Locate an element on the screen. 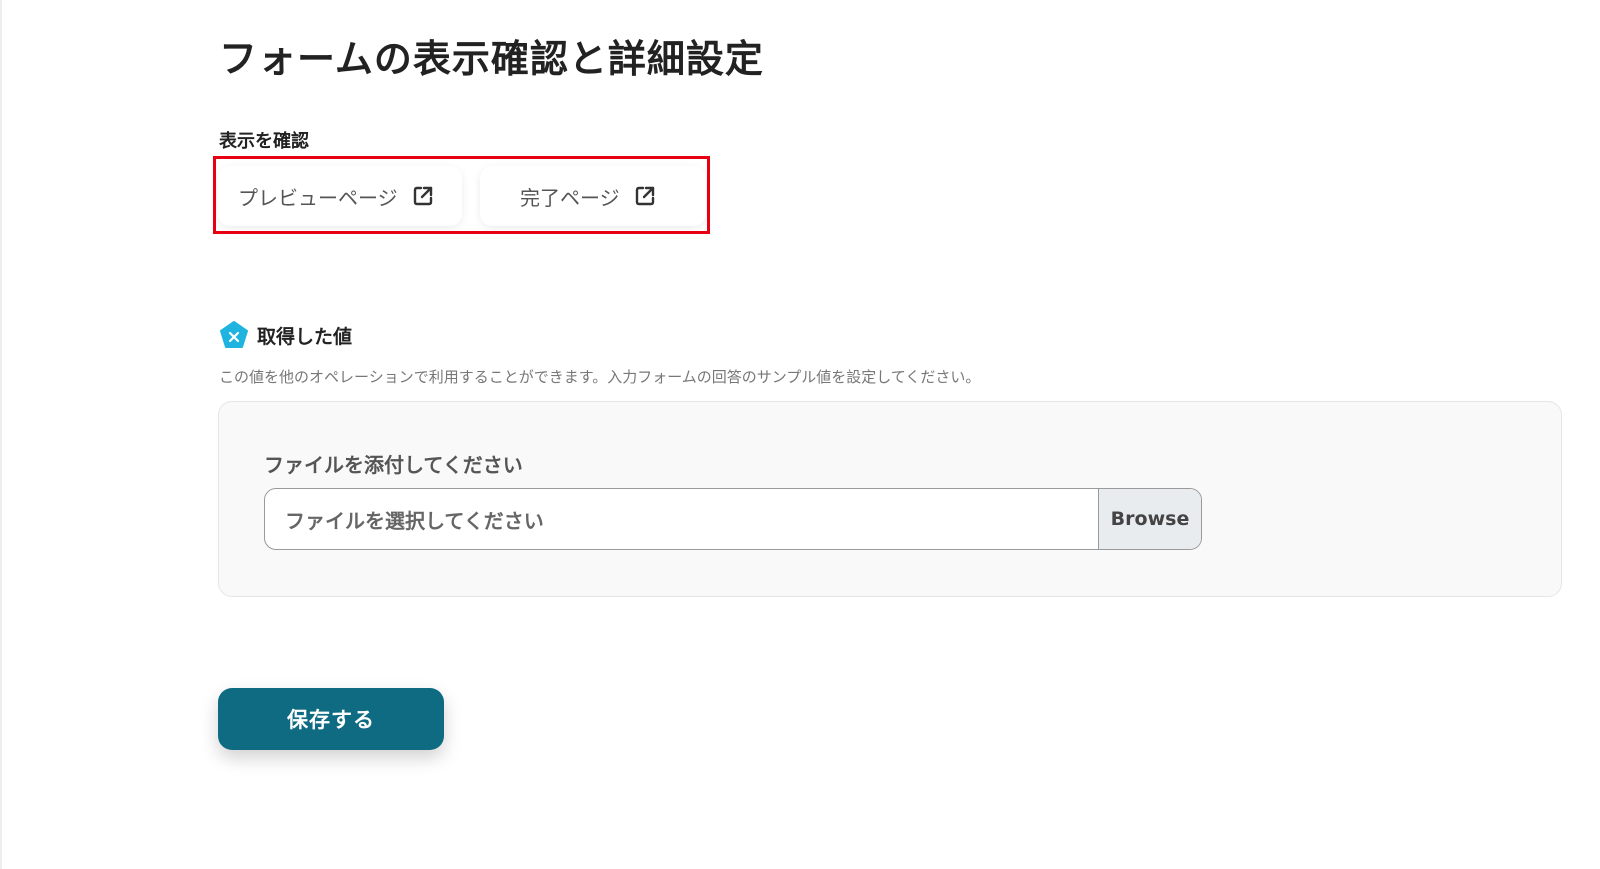  values-header: 取得した値 is located at coordinates (285, 335).